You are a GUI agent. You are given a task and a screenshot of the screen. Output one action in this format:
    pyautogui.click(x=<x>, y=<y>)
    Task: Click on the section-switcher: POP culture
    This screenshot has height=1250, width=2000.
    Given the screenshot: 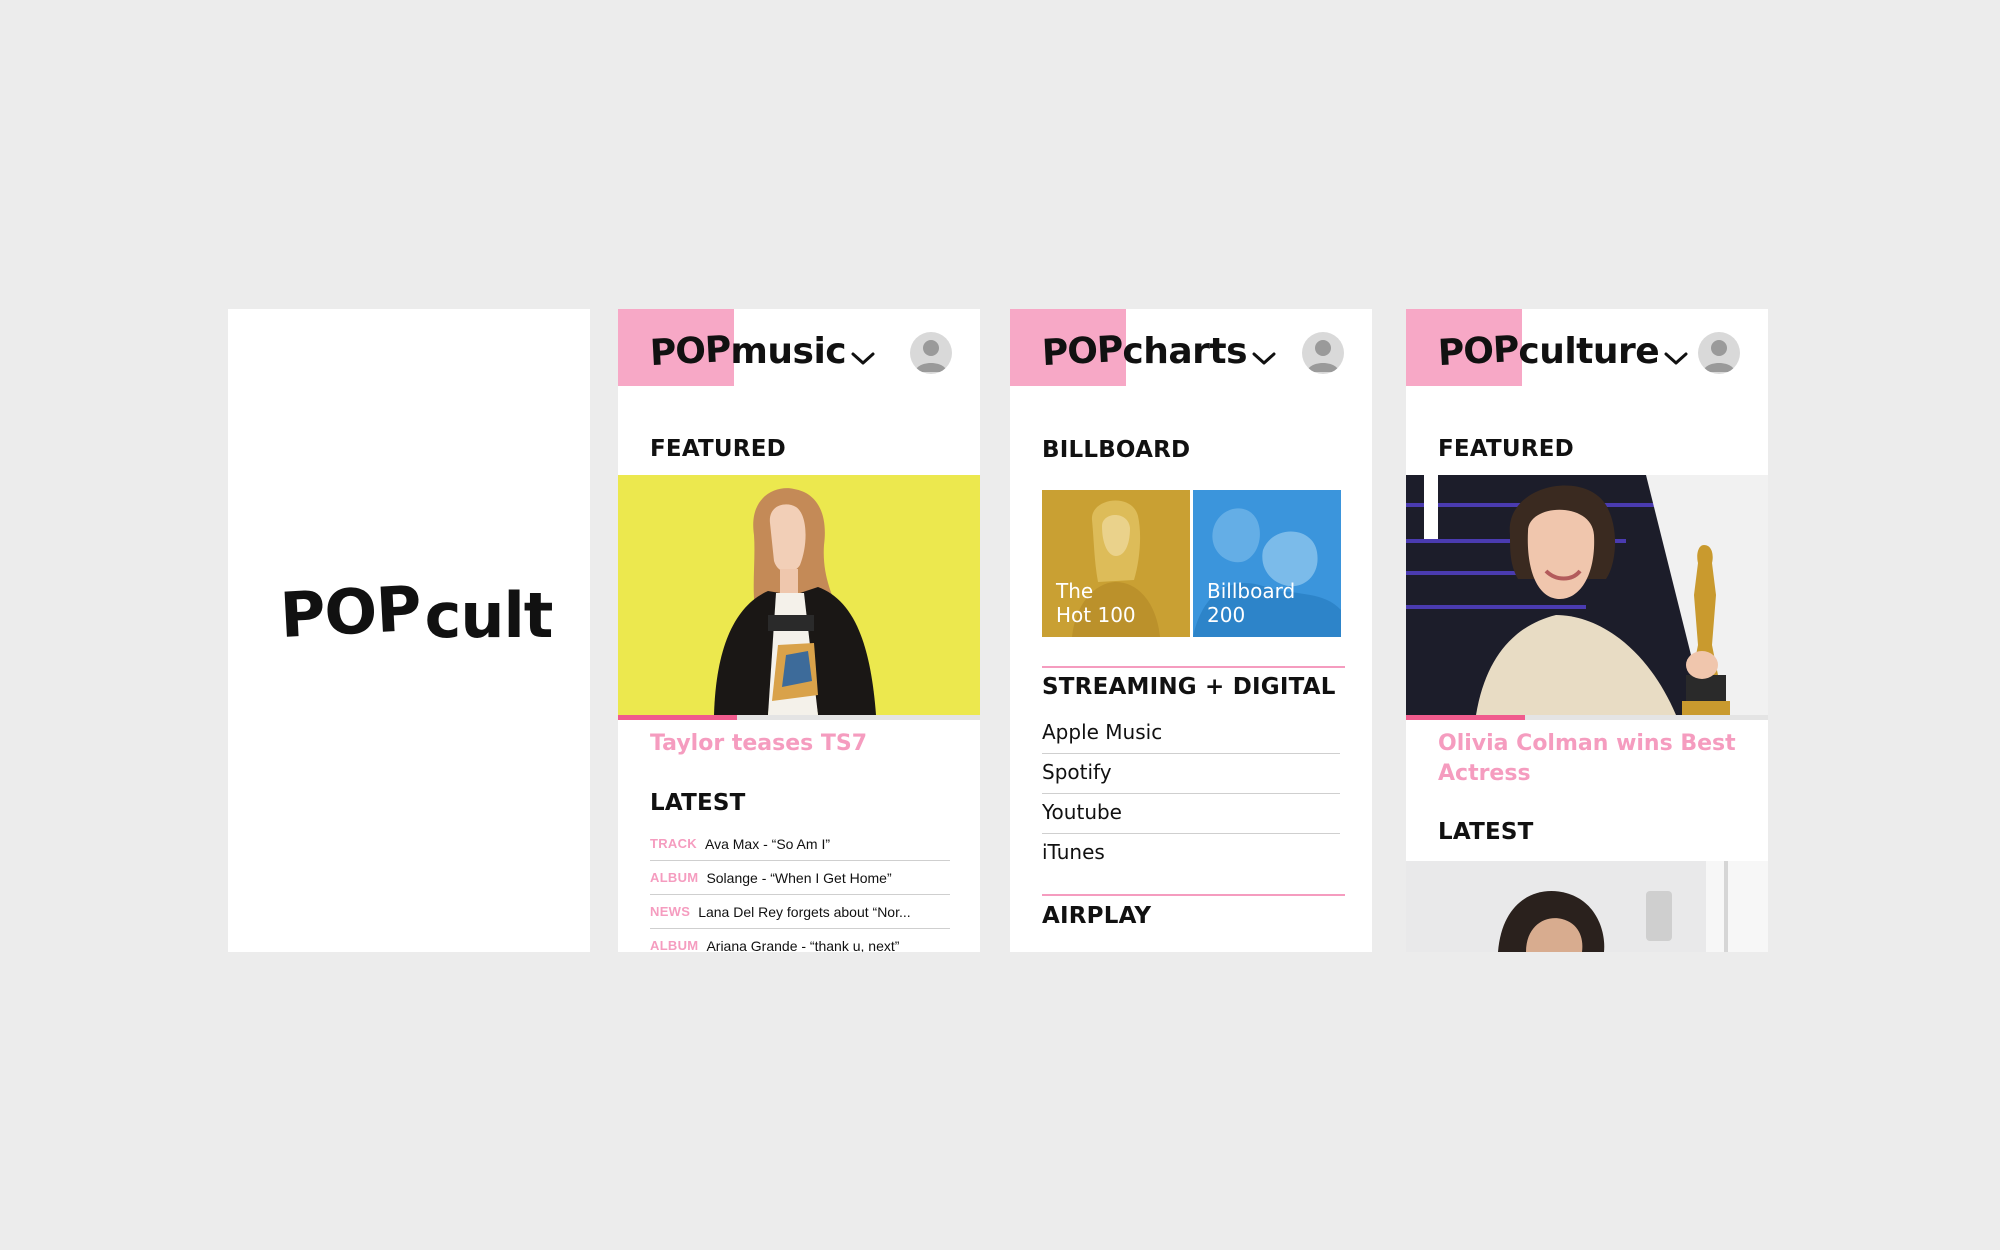 What is the action you would take?
    pyautogui.click(x=1562, y=351)
    